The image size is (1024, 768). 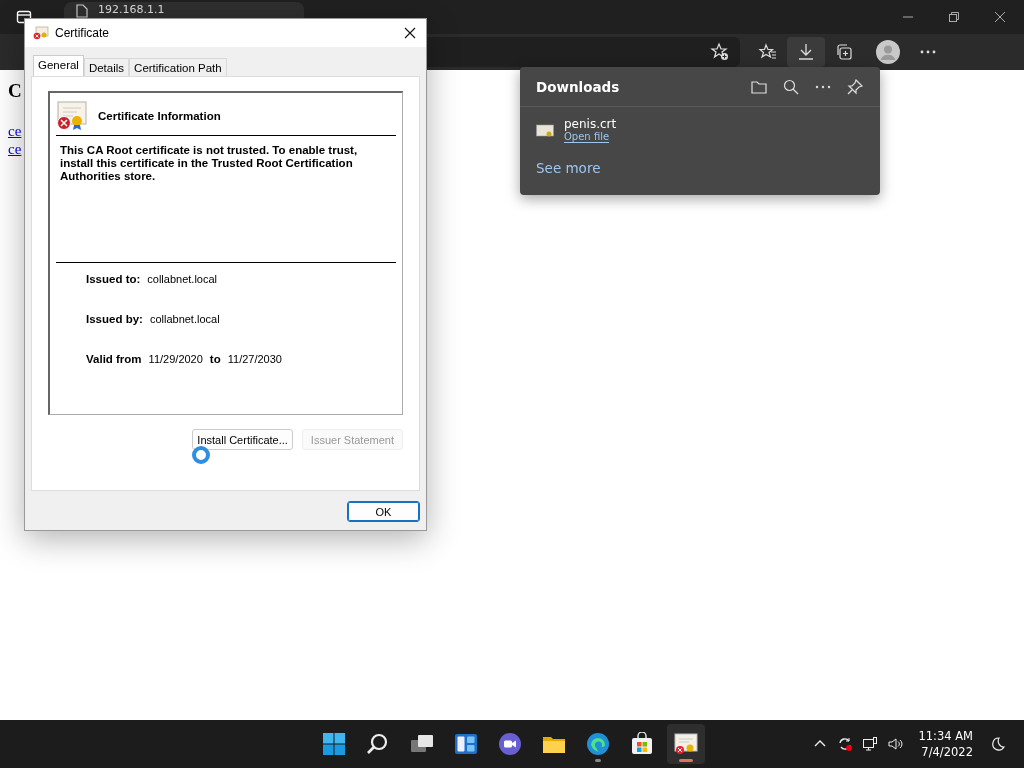 What do you see at coordinates (254, 359) in the screenshot?
I see `field-value: 11/27/2030` at bounding box center [254, 359].